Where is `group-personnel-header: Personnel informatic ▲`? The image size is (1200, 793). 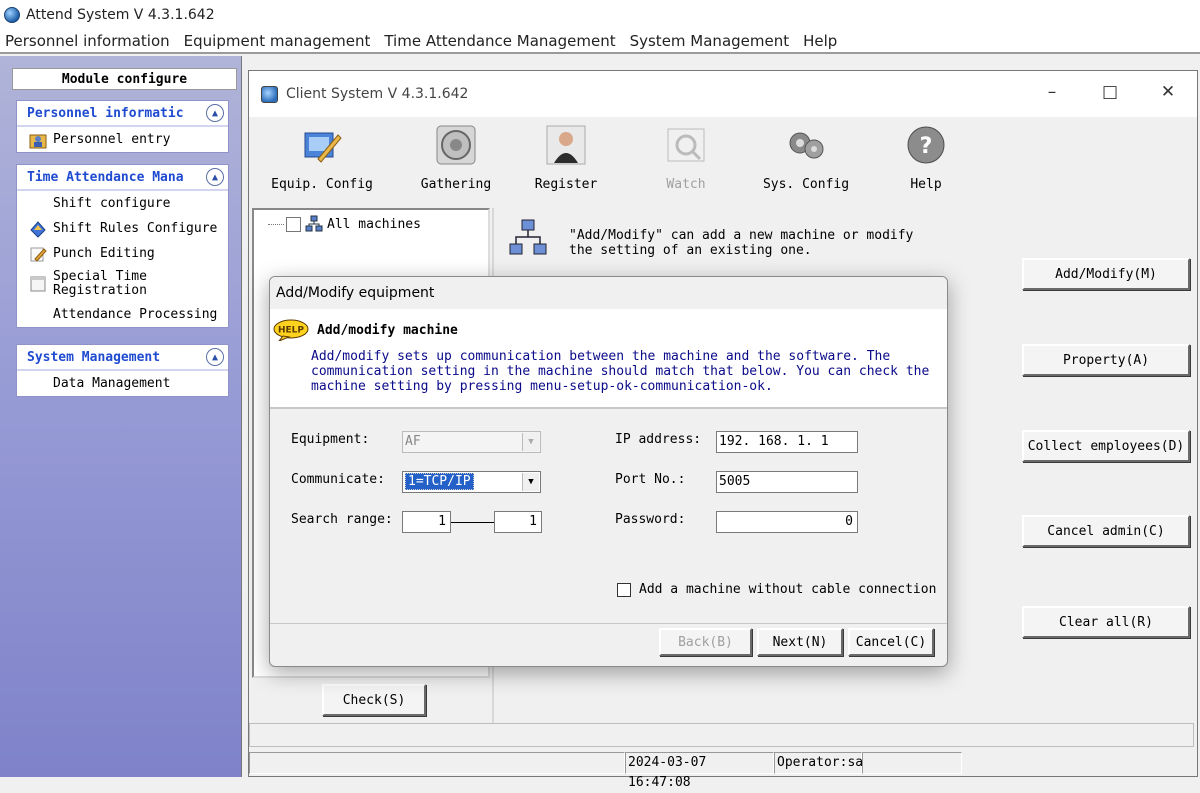 group-personnel-header: Personnel informatic ▲ is located at coordinates (122, 114).